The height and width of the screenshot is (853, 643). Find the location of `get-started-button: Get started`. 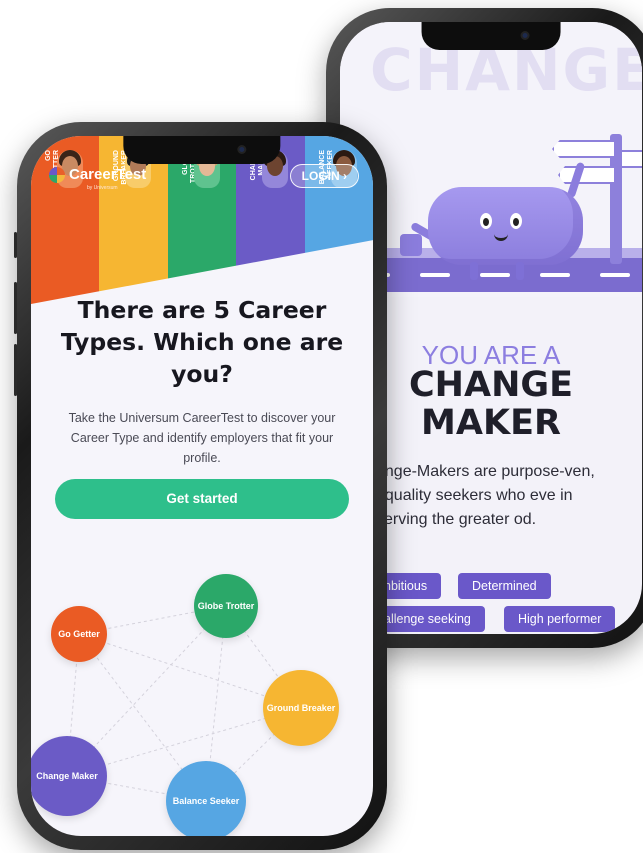

get-started-button: Get started is located at coordinates (202, 499).